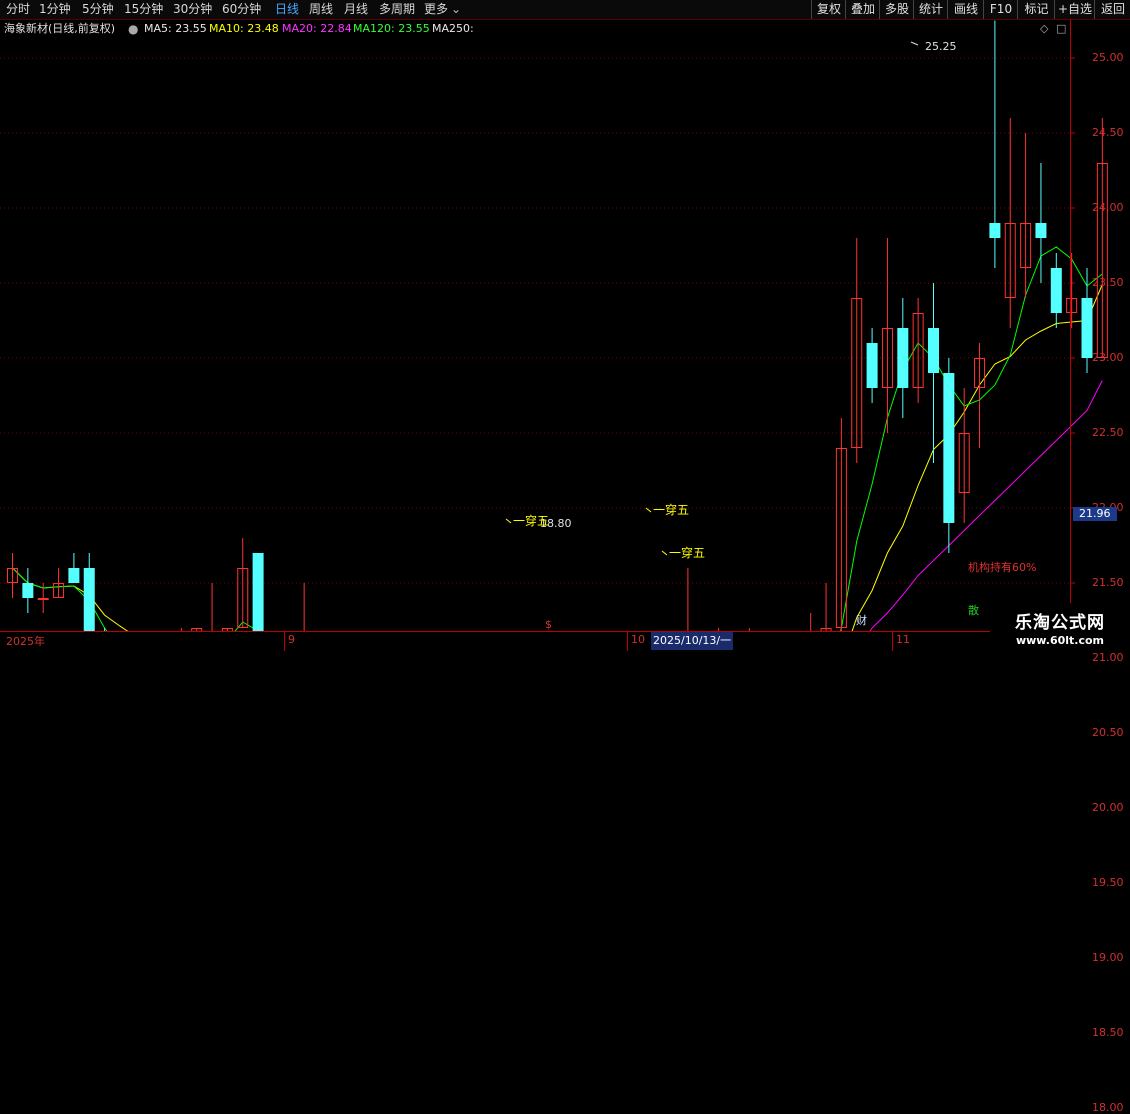  Describe the element at coordinates (291, 639) in the screenshot. I see `month-label-9: 9` at that location.